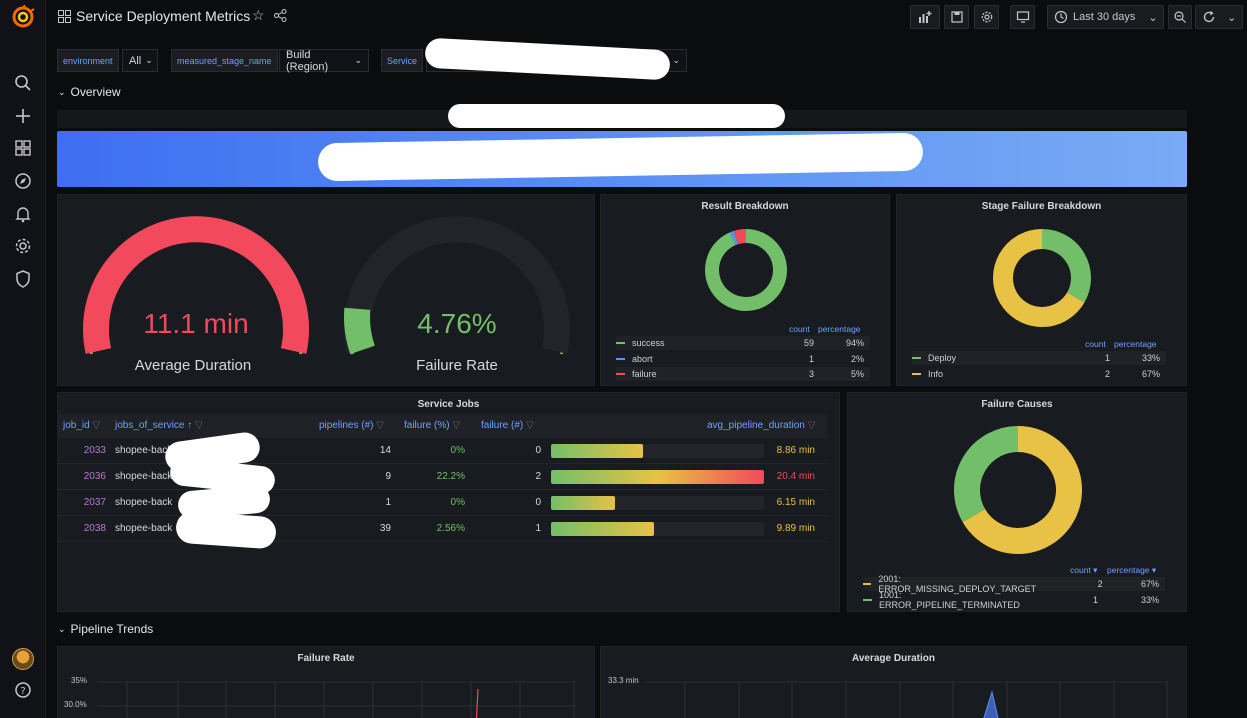  I want to click on refresh-icon, so click(1208, 17).